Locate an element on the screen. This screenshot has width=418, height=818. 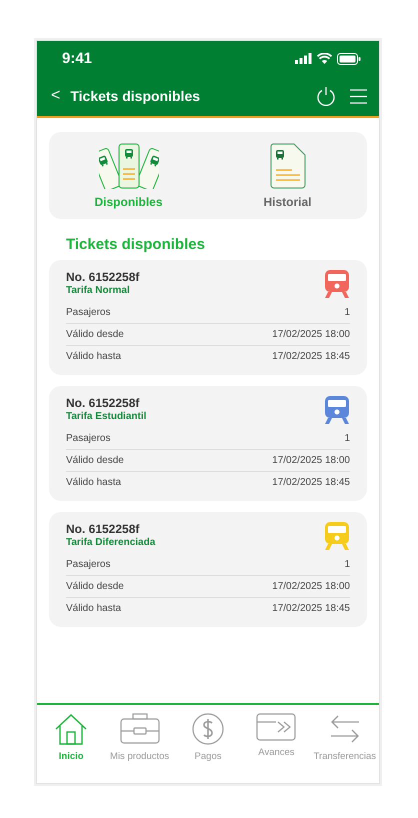
fare-label: Tarifa Estudiantil is located at coordinates (106, 416).